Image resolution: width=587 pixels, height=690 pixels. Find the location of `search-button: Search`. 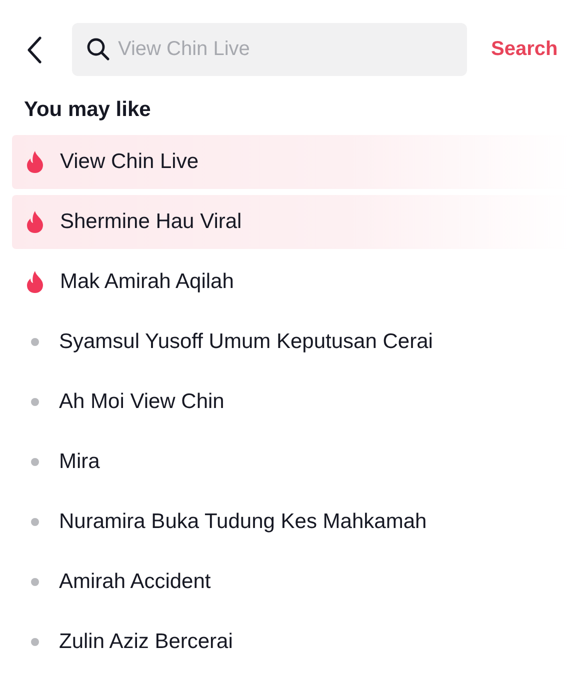

search-button: Search is located at coordinates (524, 49).